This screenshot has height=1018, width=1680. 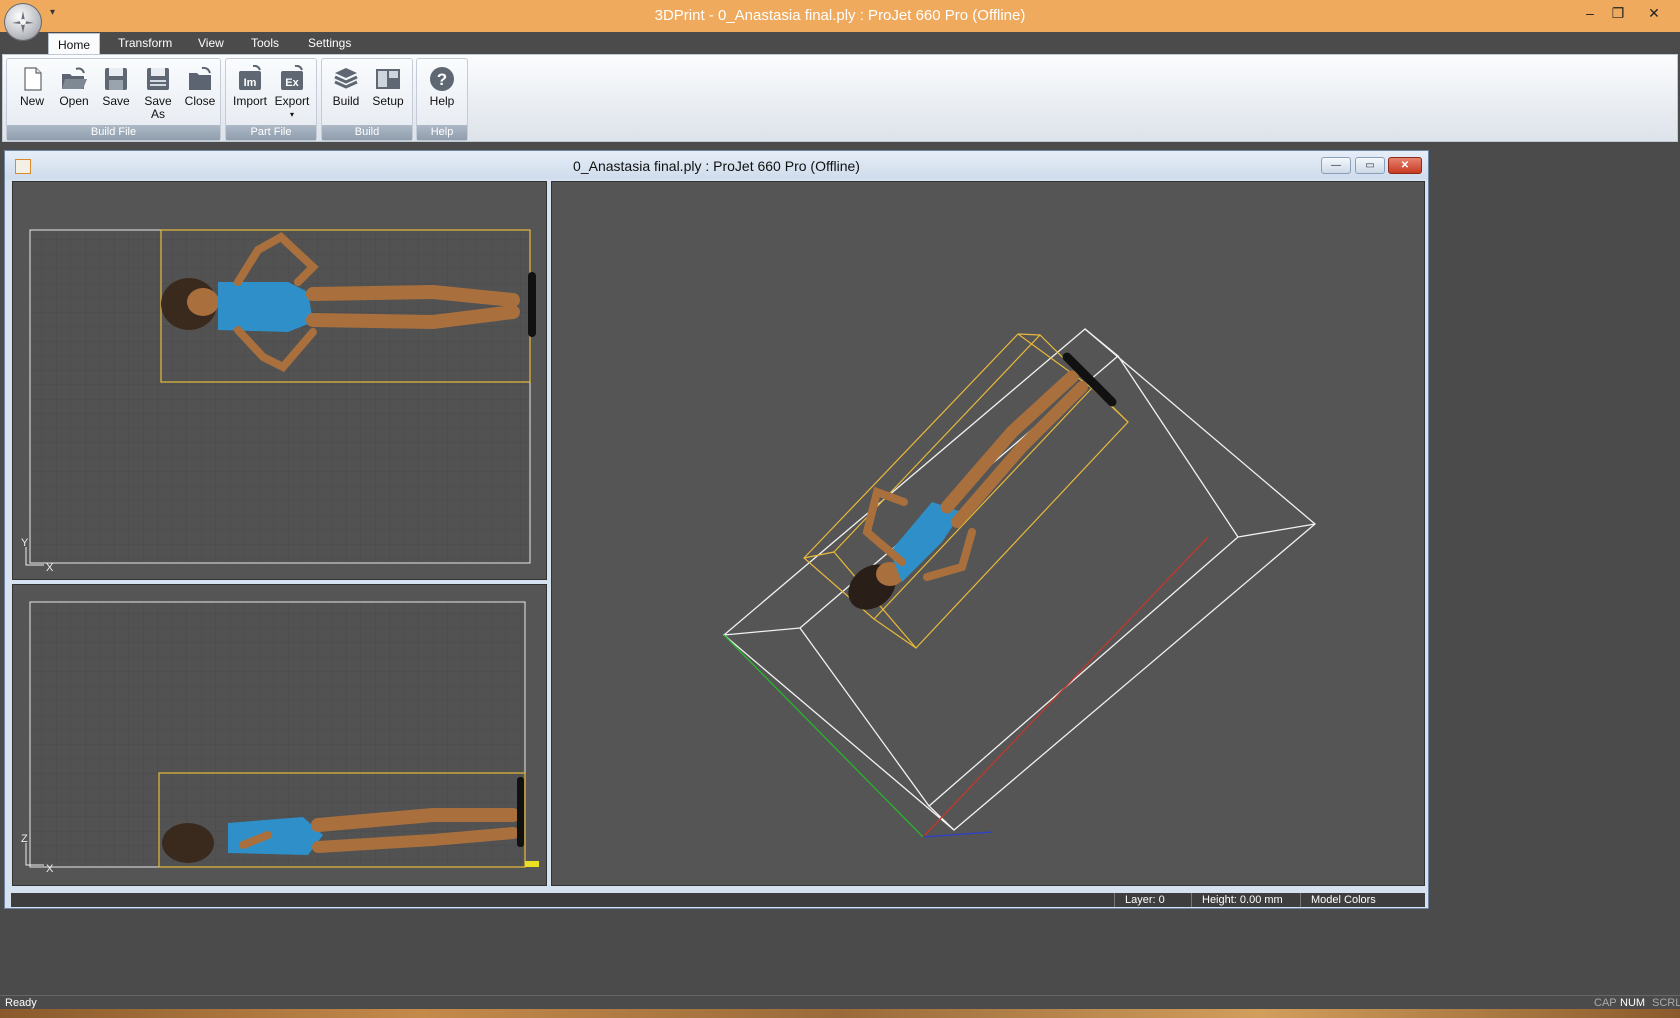 I want to click on ready-status: Ready, so click(x=21, y=1003).